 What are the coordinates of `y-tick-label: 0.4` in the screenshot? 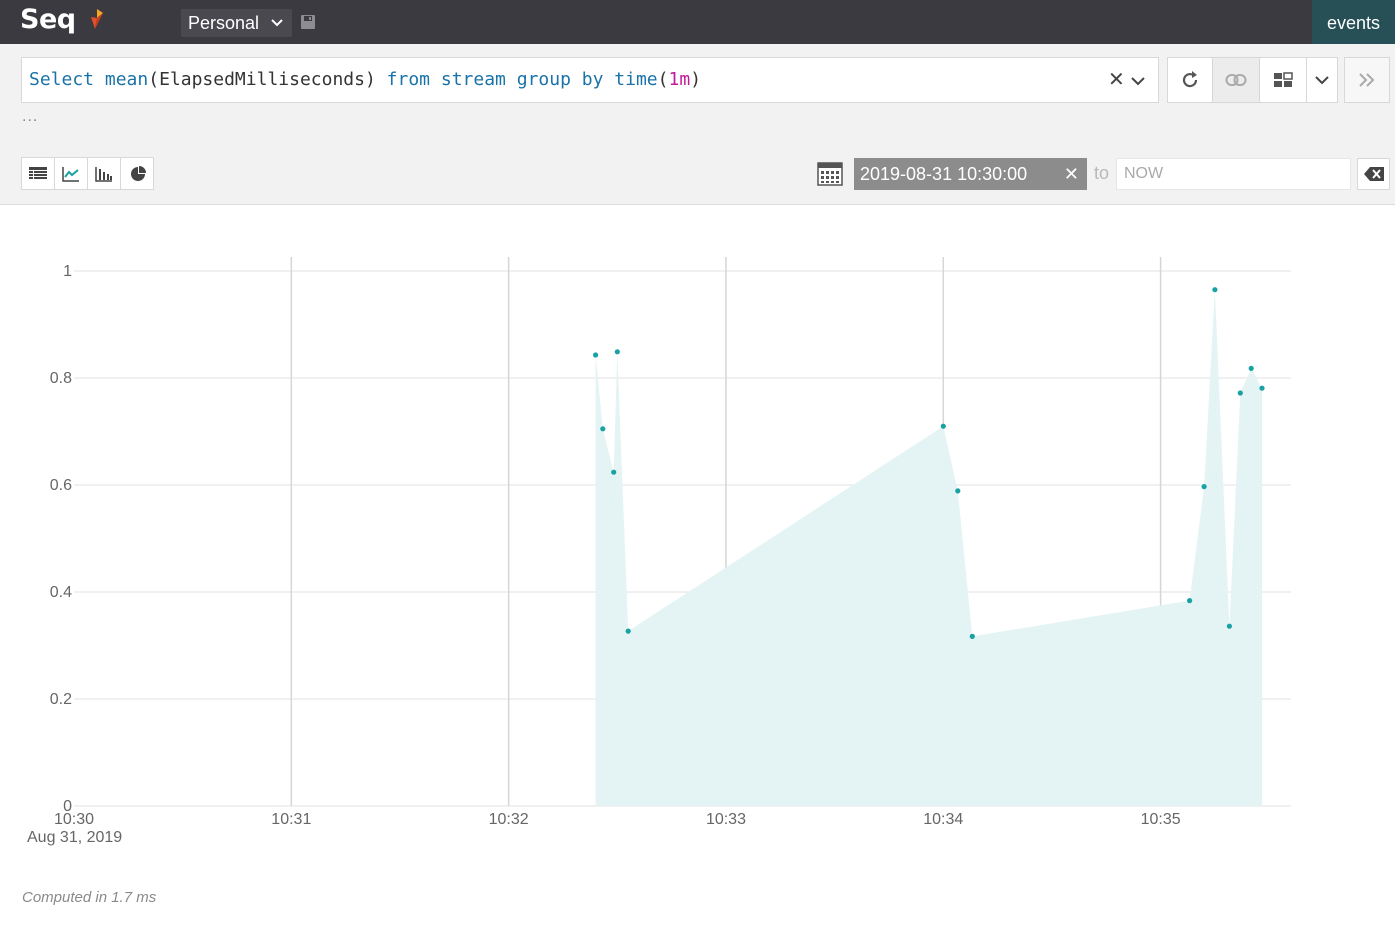 It's located at (61, 592).